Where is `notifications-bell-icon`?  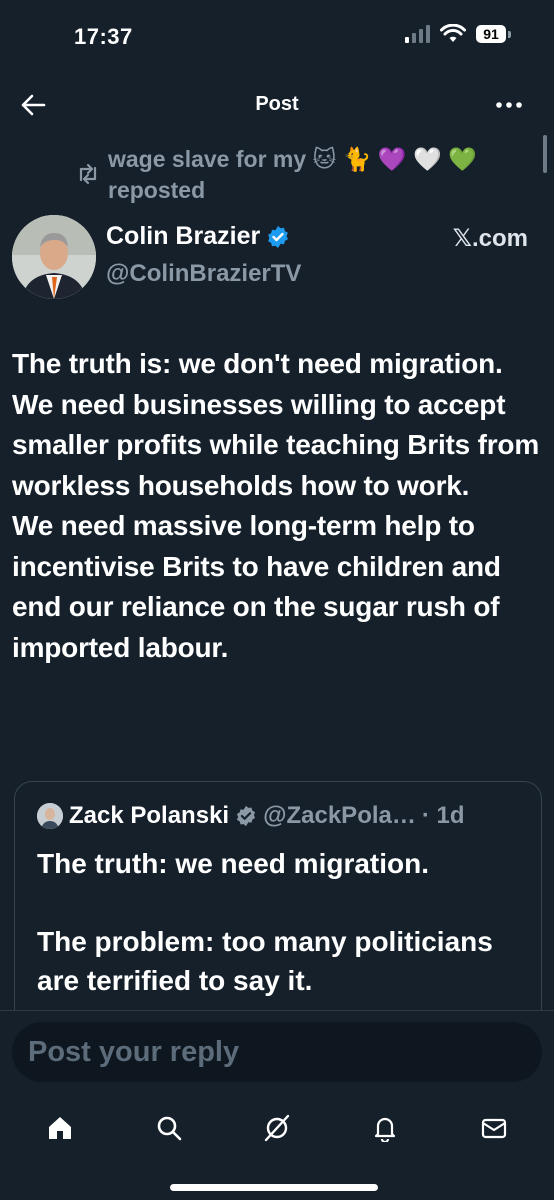
notifications-bell-icon is located at coordinates (385, 1128).